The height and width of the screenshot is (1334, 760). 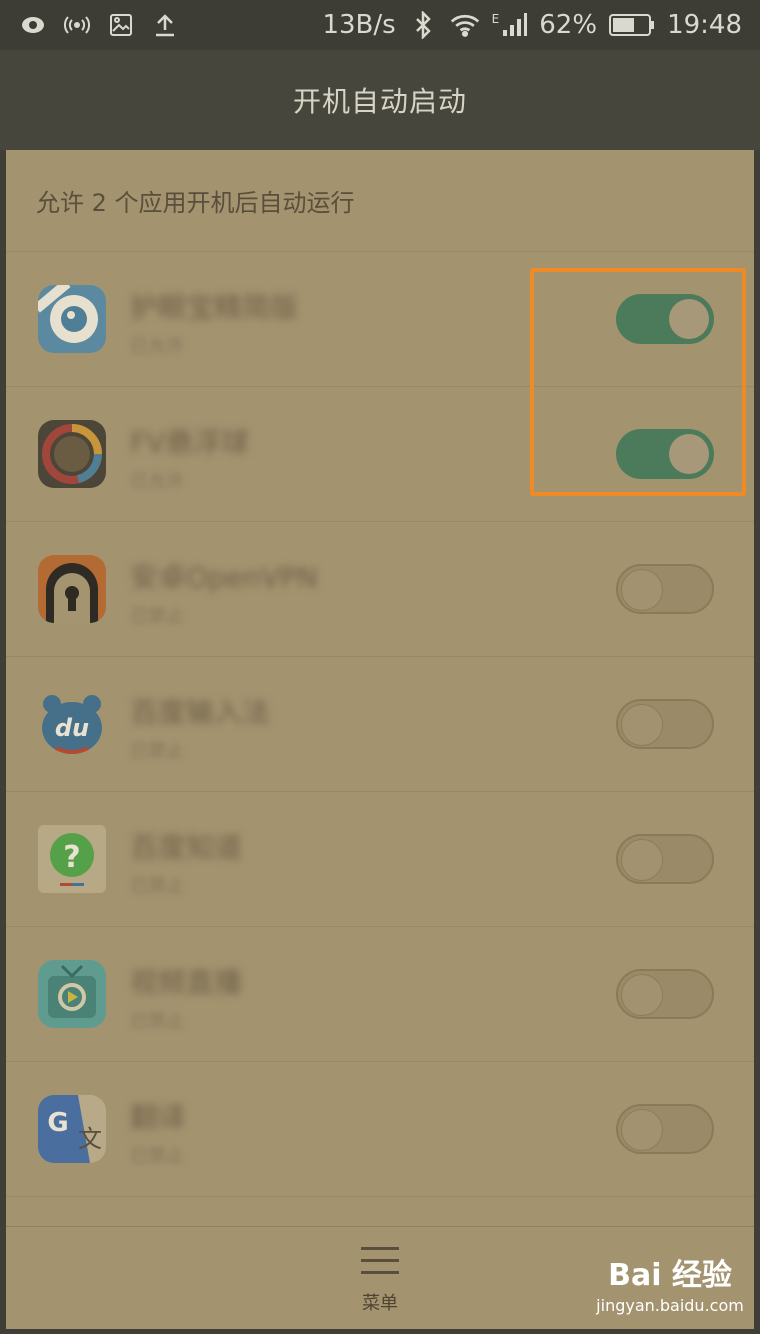 I want to click on eye-icon, so click(x=33, y=25).